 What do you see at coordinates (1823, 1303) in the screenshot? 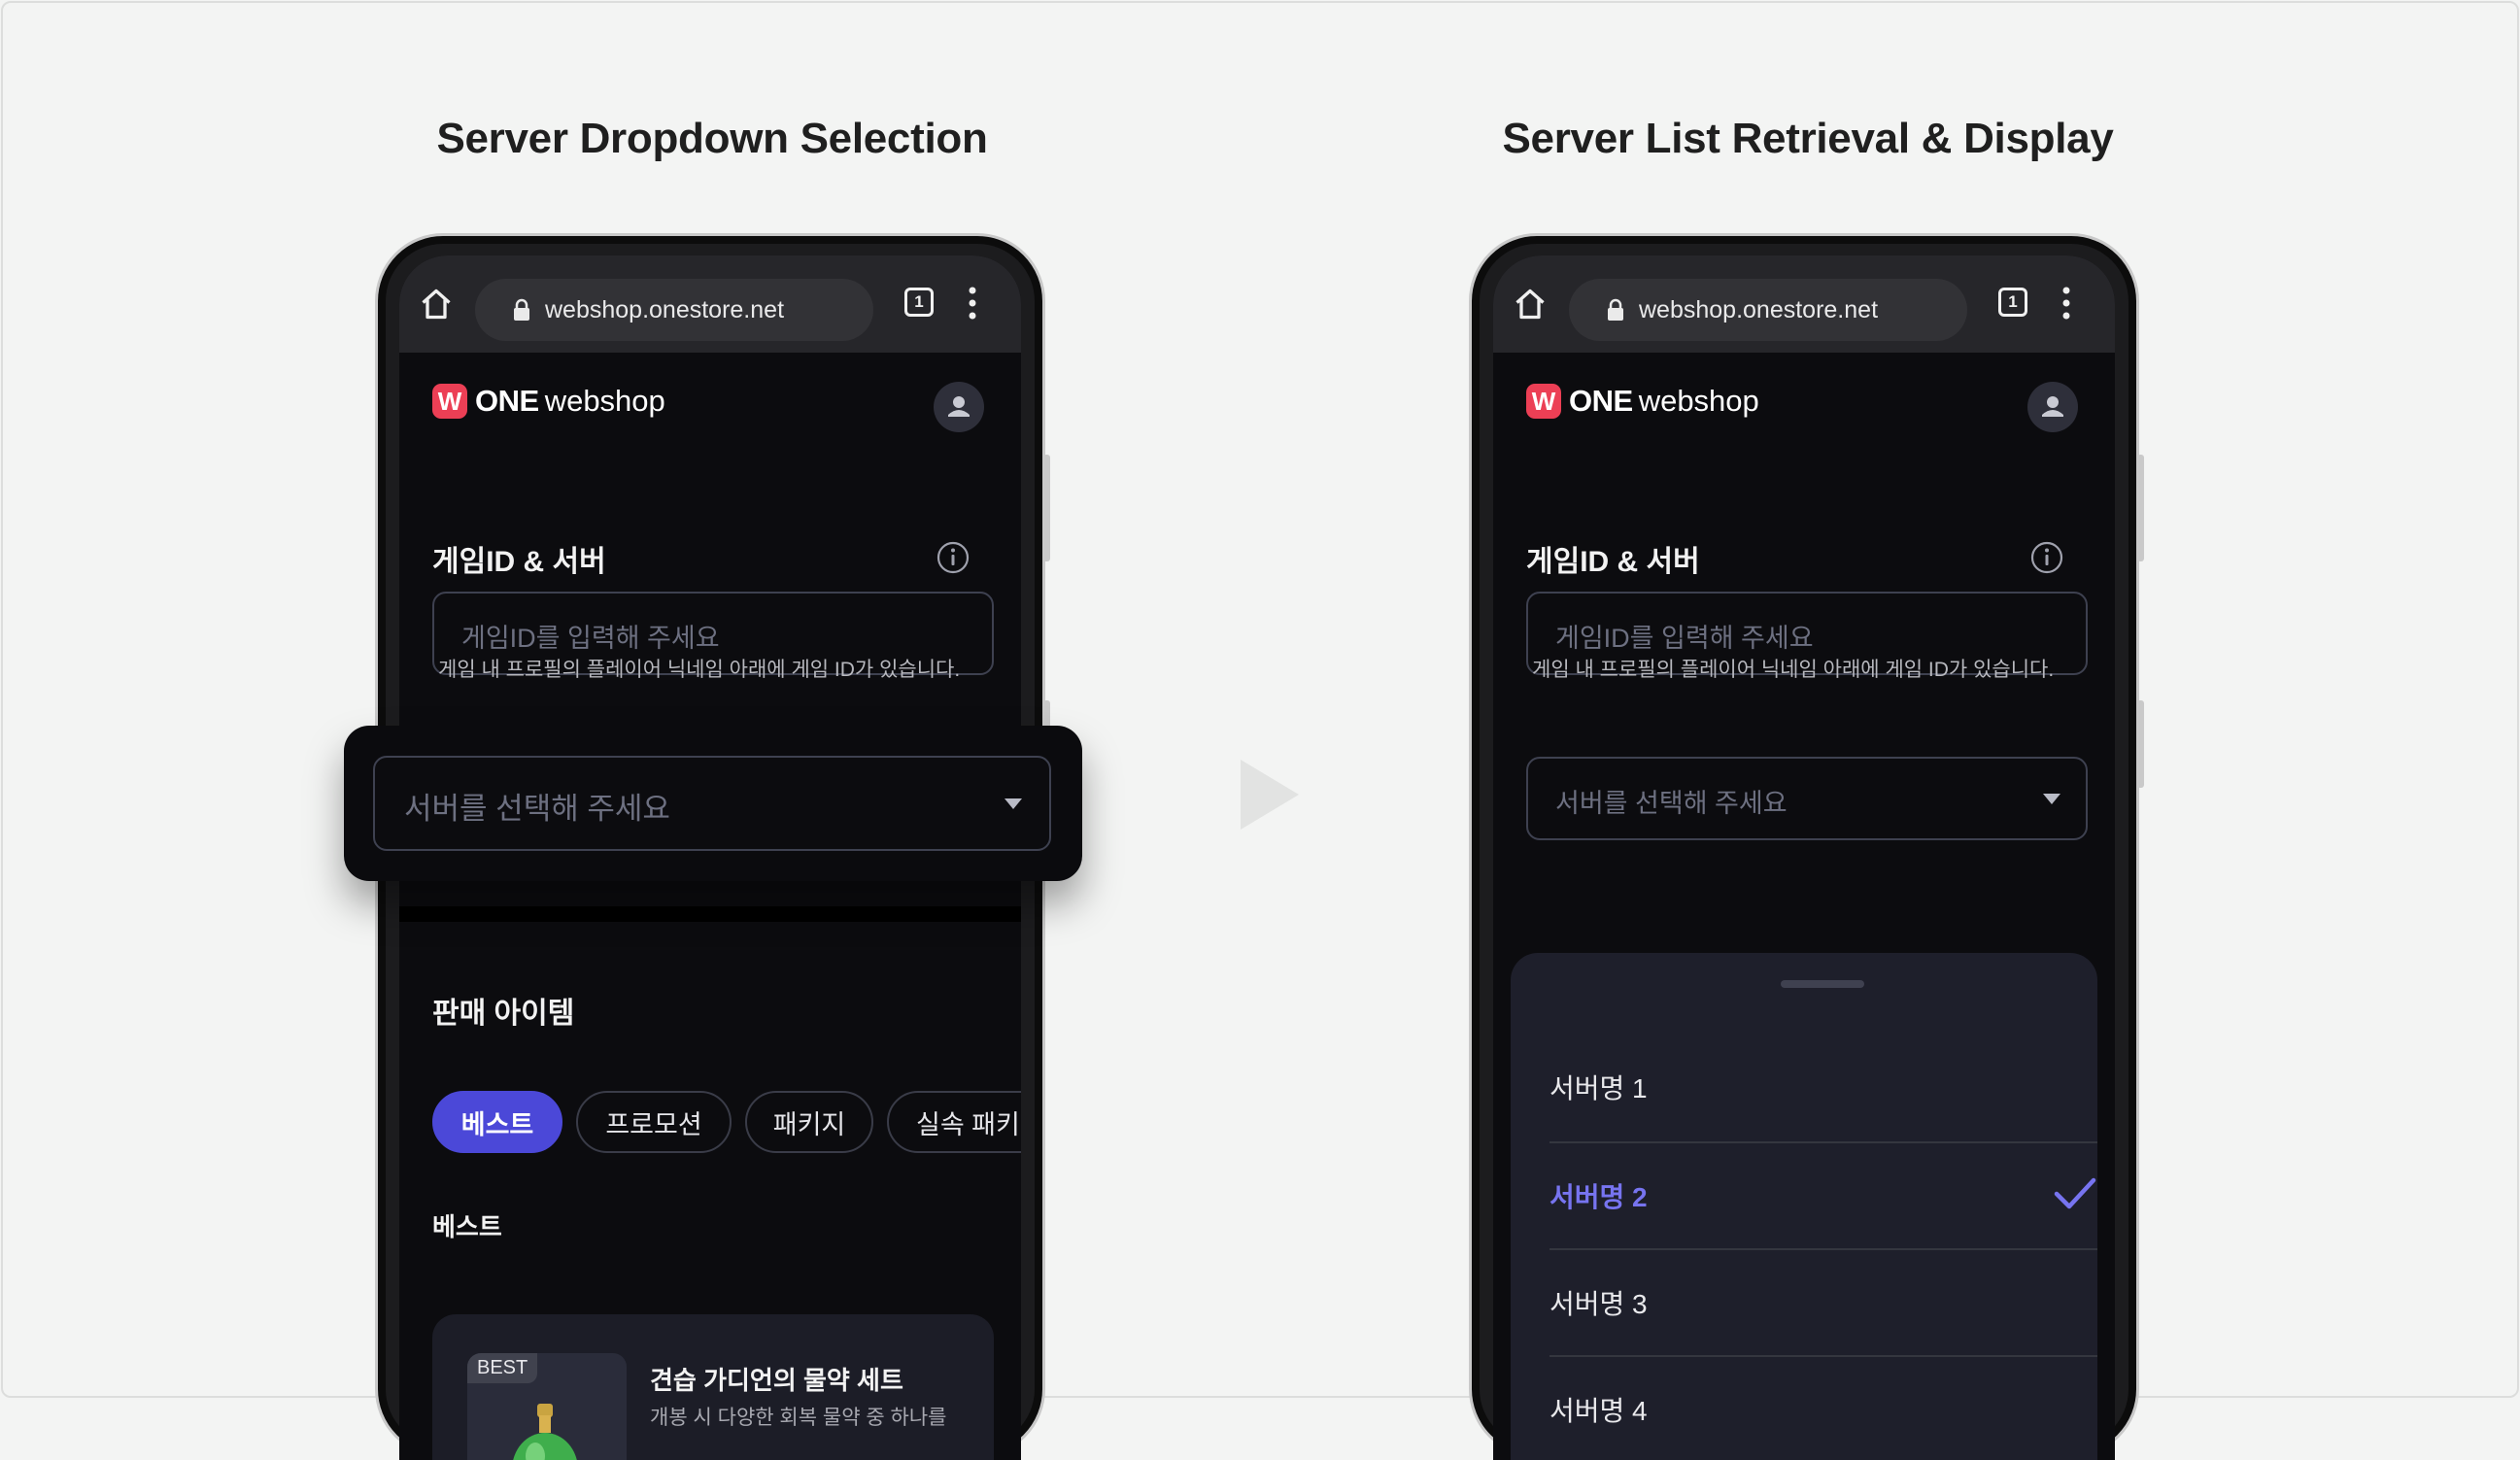
I see `server-option-3: 서버명 3` at bounding box center [1823, 1303].